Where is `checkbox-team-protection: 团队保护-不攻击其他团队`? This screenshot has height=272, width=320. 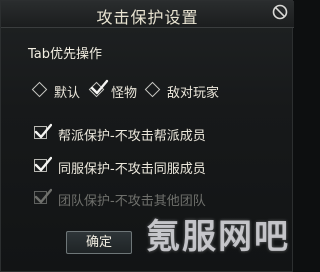 checkbox-team-protection: 团队保护-不攻击其他团队 is located at coordinates (154, 199).